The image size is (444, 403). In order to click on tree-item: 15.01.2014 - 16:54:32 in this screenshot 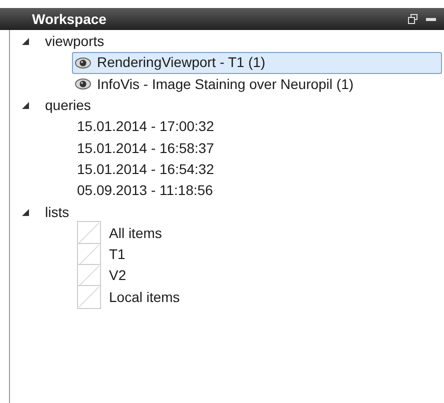, I will do `click(259, 169)`.